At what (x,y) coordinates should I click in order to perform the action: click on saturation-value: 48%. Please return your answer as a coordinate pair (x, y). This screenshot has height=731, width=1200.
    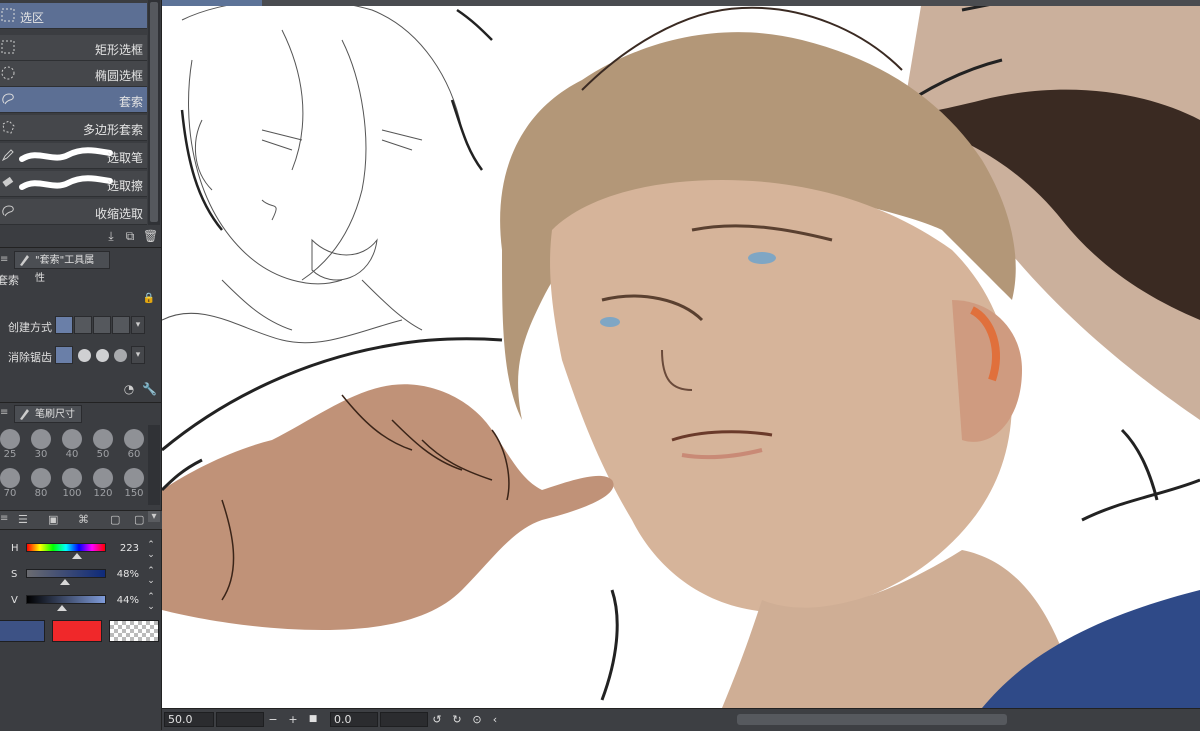
    Looking at the image, I should click on (121, 574).